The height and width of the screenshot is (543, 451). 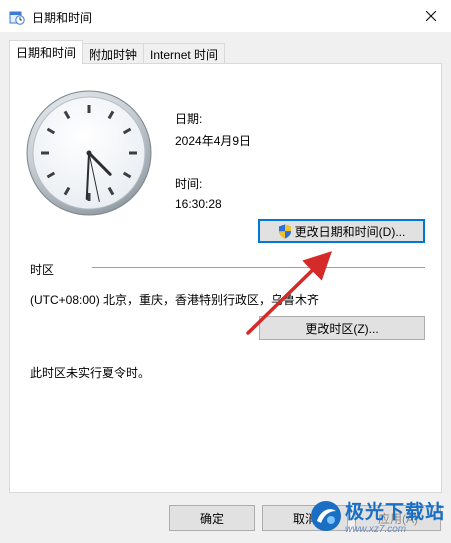 What do you see at coordinates (325, 516) in the screenshot?
I see `watermark-logo-icon` at bounding box center [325, 516].